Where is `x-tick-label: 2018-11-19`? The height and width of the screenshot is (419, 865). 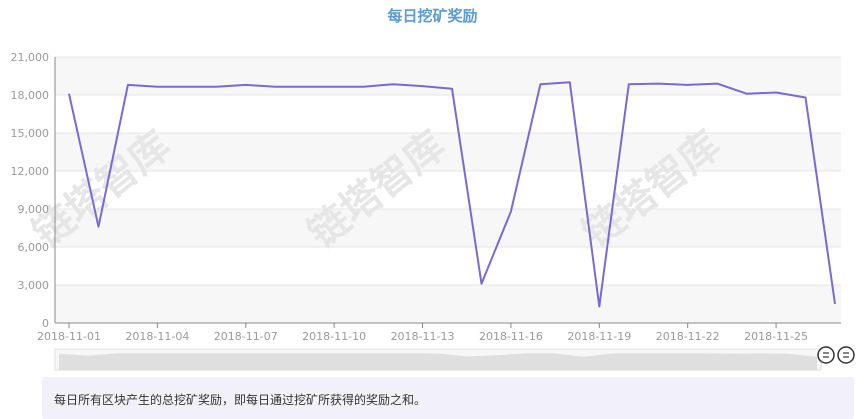
x-tick-label: 2018-11-19 is located at coordinates (599, 336).